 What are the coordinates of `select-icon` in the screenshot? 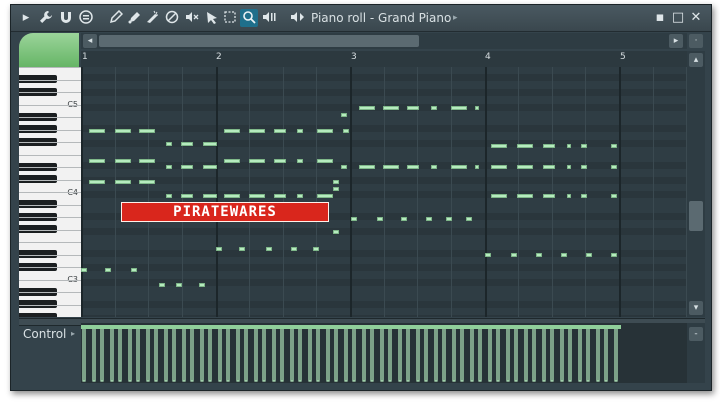 It's located at (230, 18).